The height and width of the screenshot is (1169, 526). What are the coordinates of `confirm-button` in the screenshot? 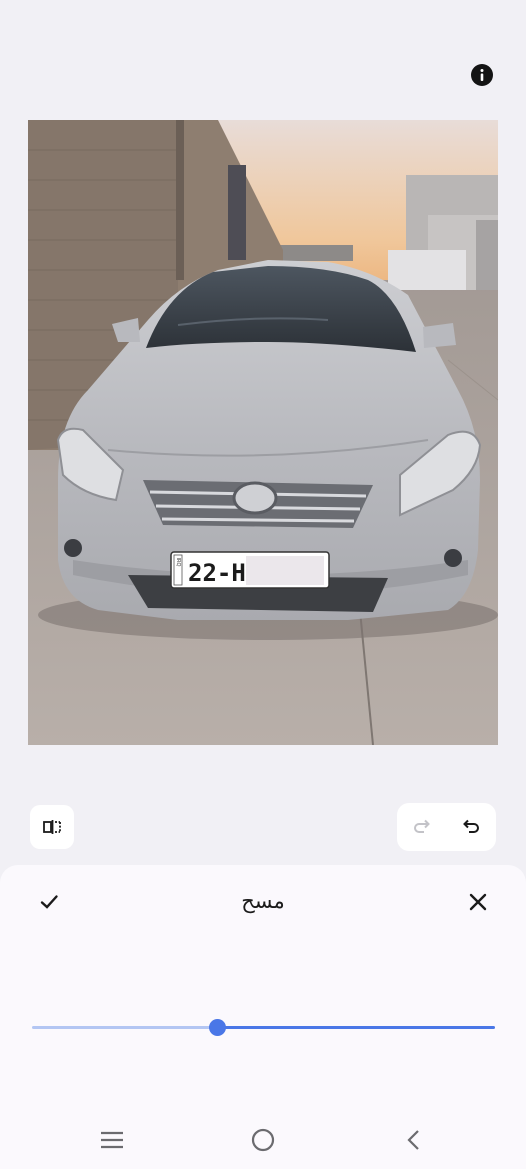 It's located at (49, 902).